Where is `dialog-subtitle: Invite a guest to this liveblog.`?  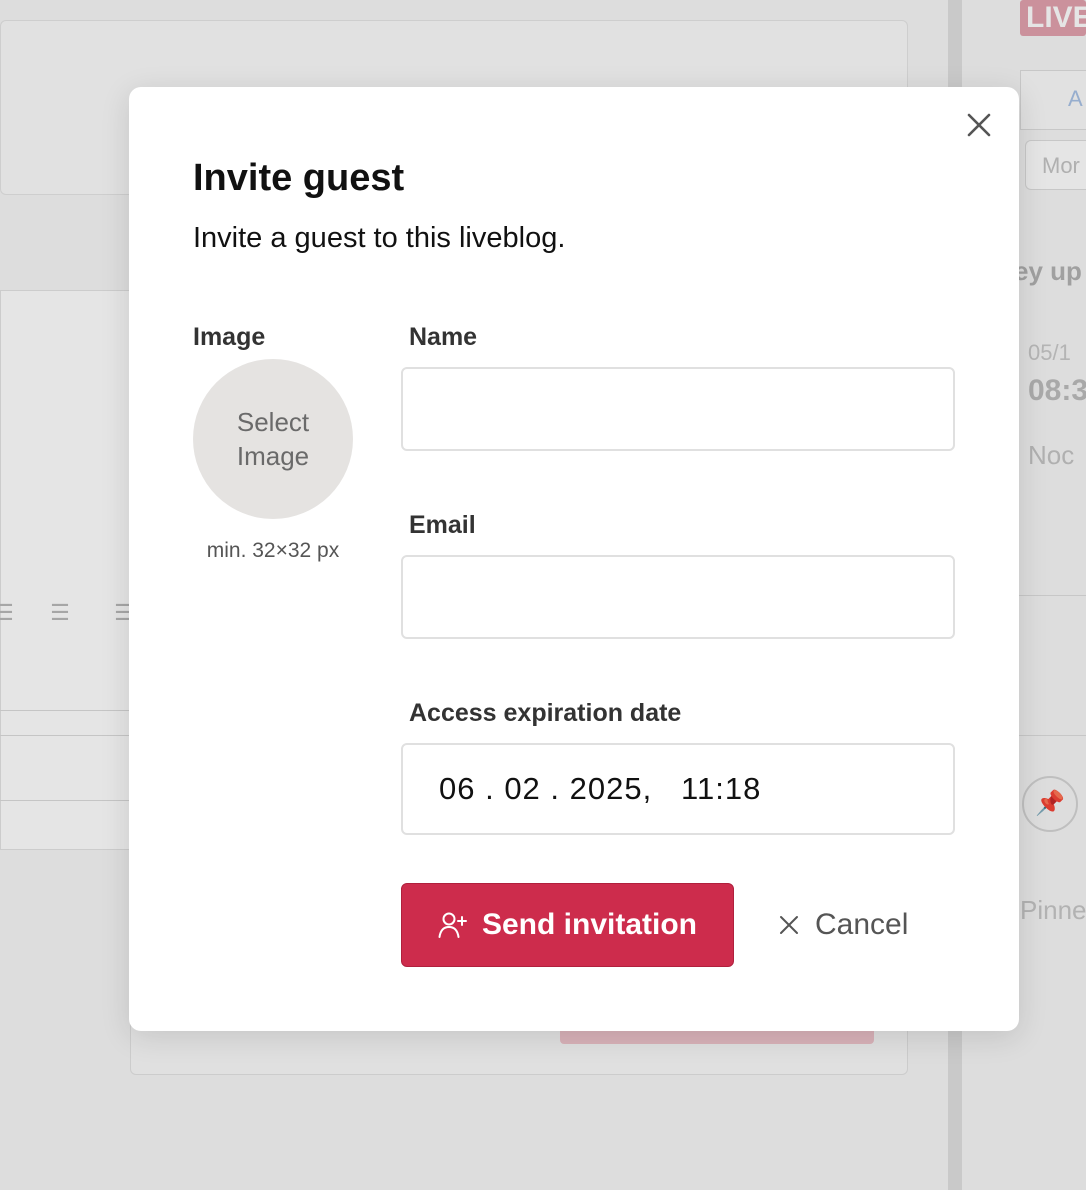
dialog-subtitle: Invite a guest to this liveblog. is located at coordinates (379, 238).